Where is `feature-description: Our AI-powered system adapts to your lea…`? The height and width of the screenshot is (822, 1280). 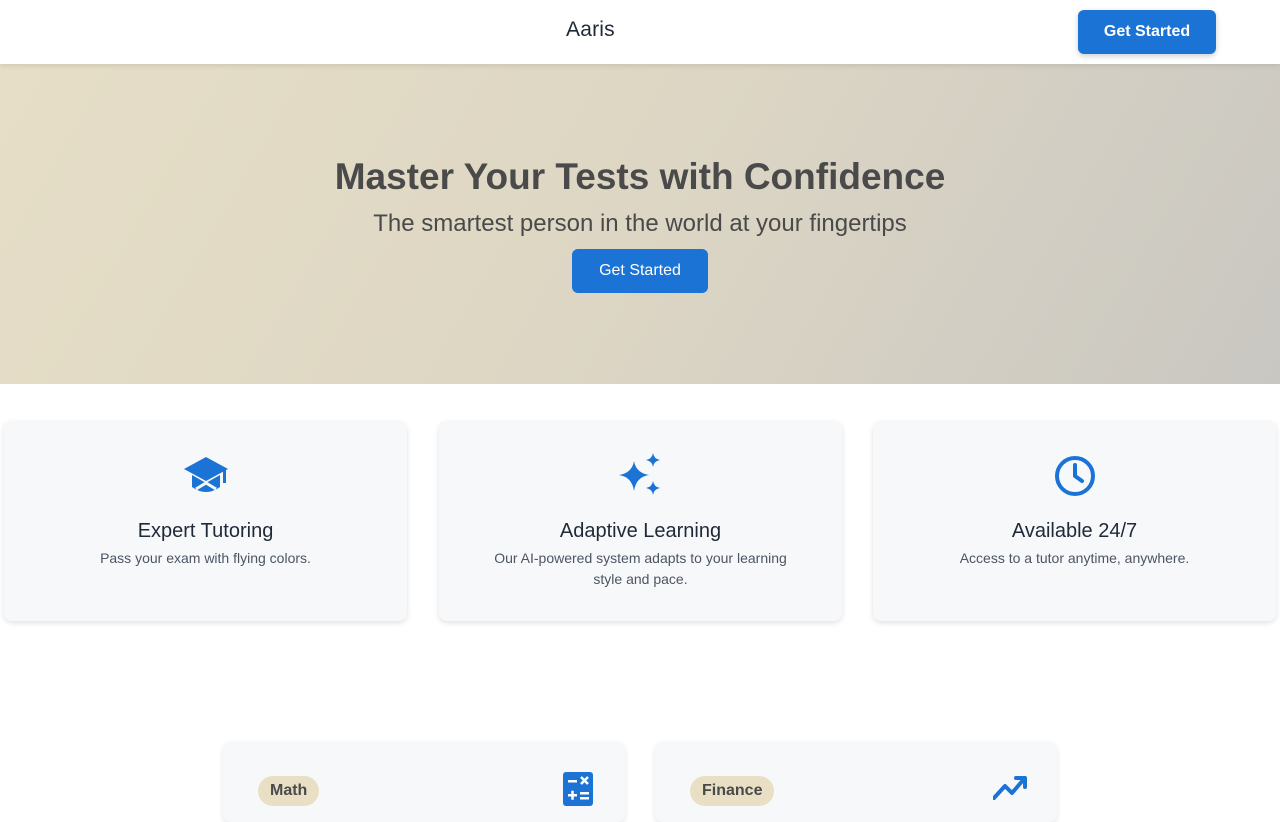 feature-description: Our AI-powered system adapts to your lea… is located at coordinates (640, 568).